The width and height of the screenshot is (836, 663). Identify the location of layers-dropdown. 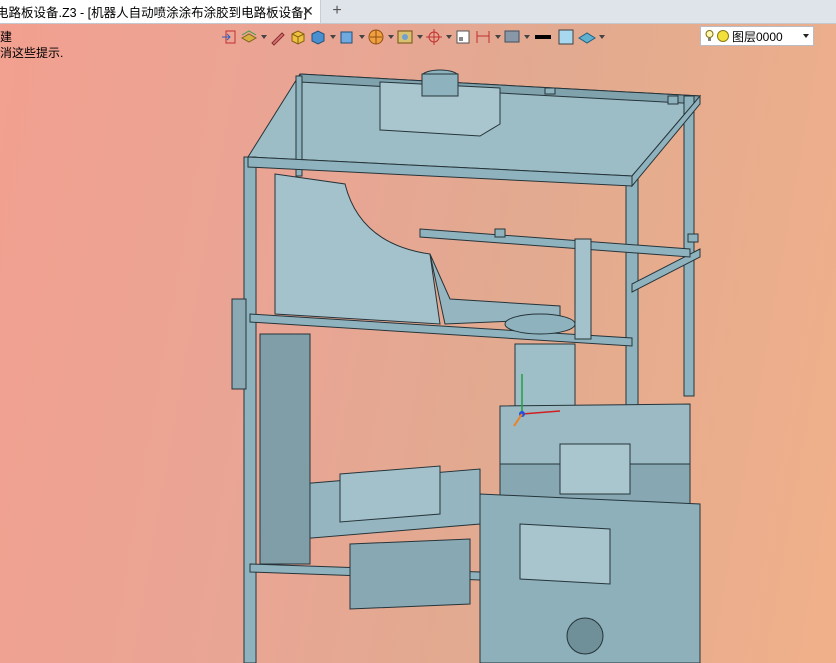
(263, 37).